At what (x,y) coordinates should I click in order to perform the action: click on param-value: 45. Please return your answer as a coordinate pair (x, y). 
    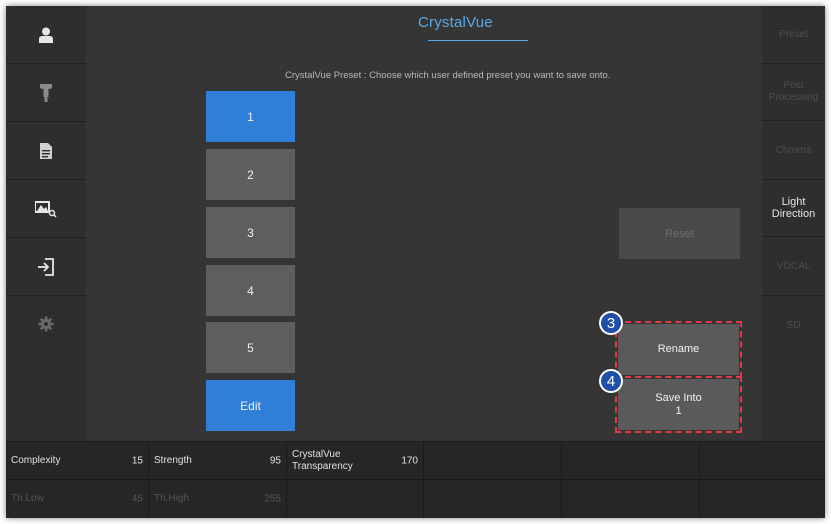
    Looking at the image, I should click on (137, 499).